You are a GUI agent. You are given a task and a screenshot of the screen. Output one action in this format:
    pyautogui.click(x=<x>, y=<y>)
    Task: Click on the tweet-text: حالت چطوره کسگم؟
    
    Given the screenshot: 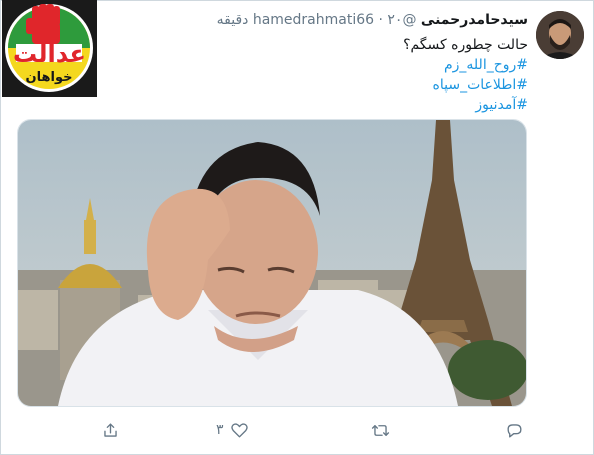 What is the action you would take?
    pyautogui.click(x=465, y=45)
    